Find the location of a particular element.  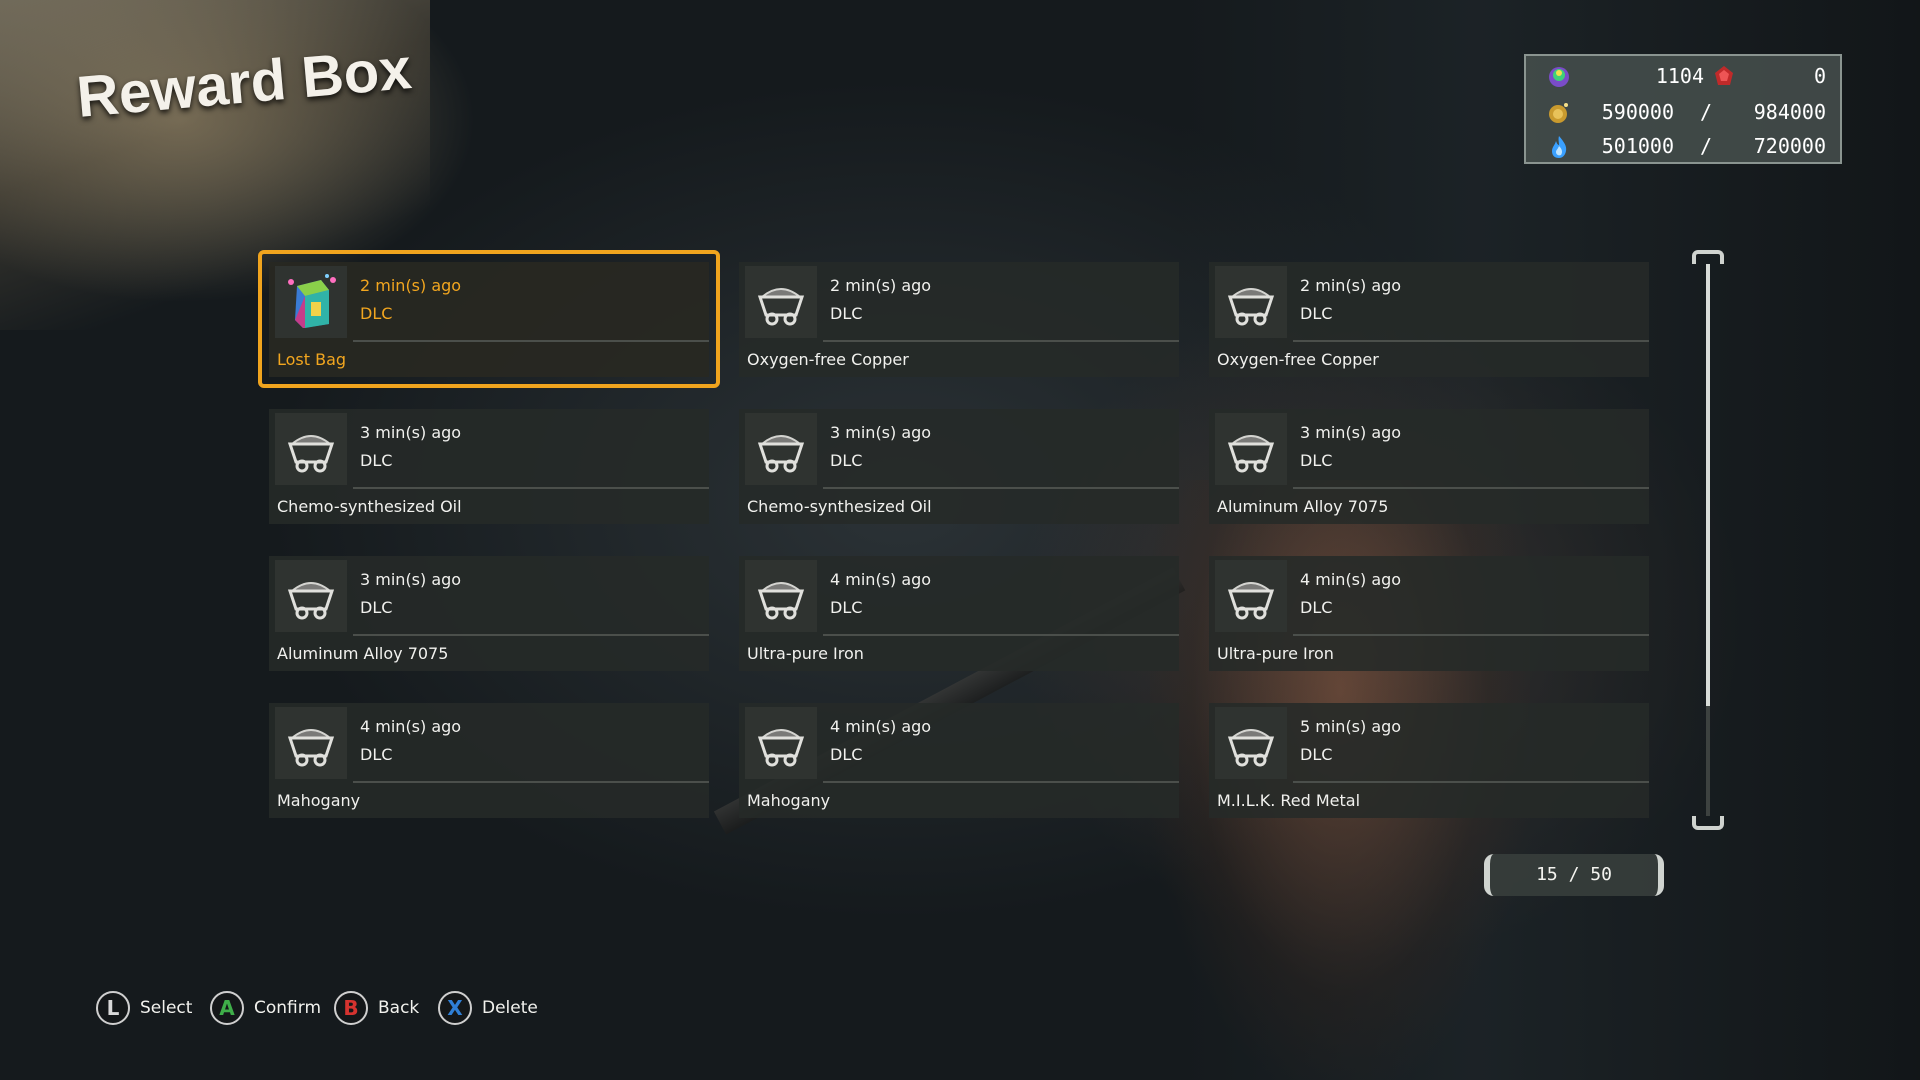

currency-3-current: 501000 is located at coordinates (1637, 146).